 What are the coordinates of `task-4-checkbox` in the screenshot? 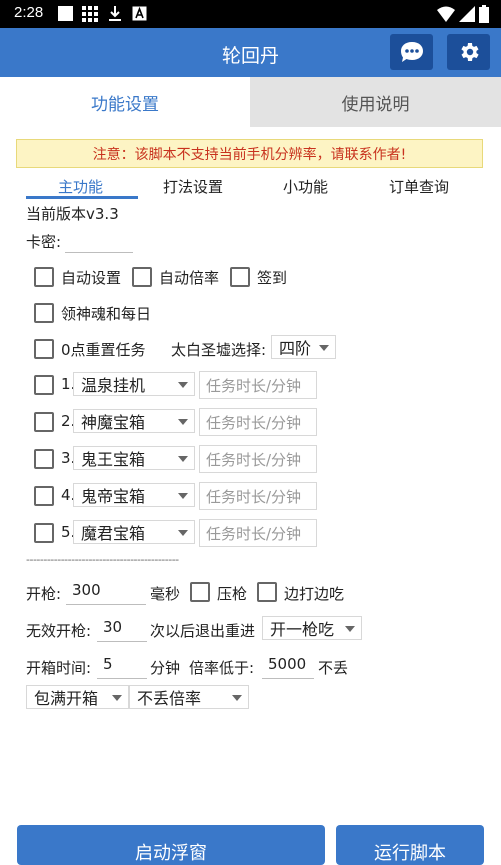 It's located at (44, 496).